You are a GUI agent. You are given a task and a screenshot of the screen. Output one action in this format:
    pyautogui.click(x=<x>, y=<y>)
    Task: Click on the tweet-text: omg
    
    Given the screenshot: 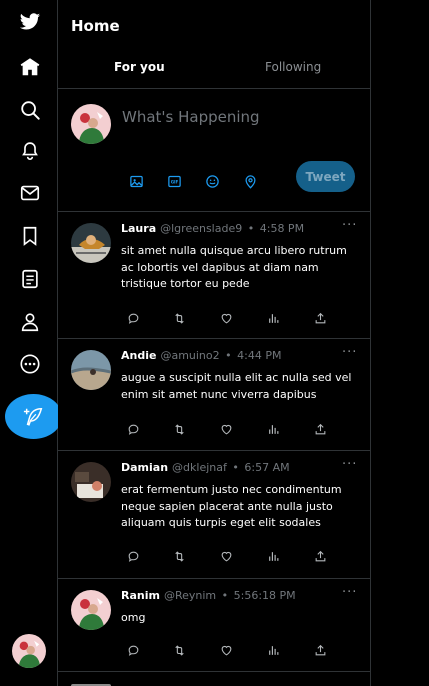 What is the action you would take?
    pyautogui.click(x=133, y=617)
    